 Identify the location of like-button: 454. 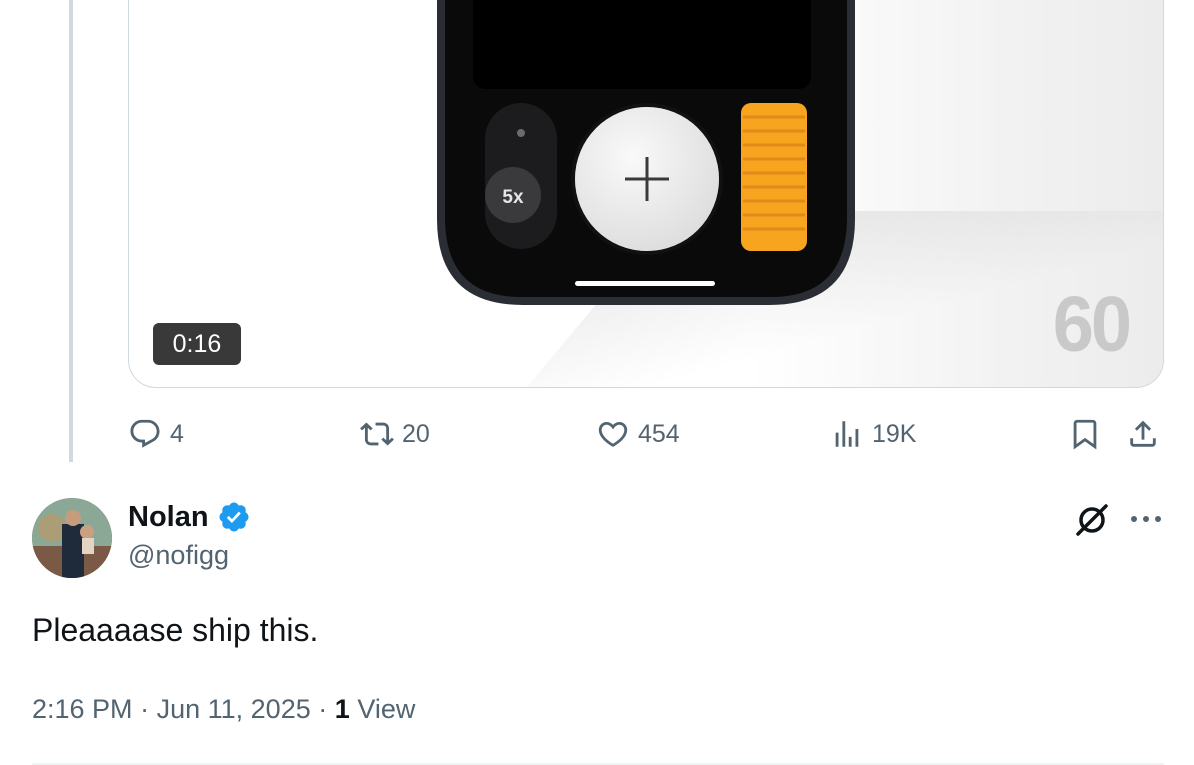
(638, 434).